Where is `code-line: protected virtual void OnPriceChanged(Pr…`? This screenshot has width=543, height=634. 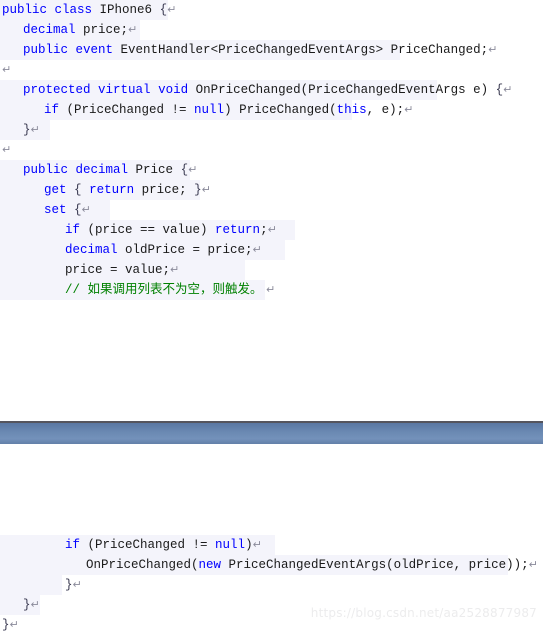
code-line: protected virtual void OnPriceChanged(Pr… is located at coordinates (271, 90).